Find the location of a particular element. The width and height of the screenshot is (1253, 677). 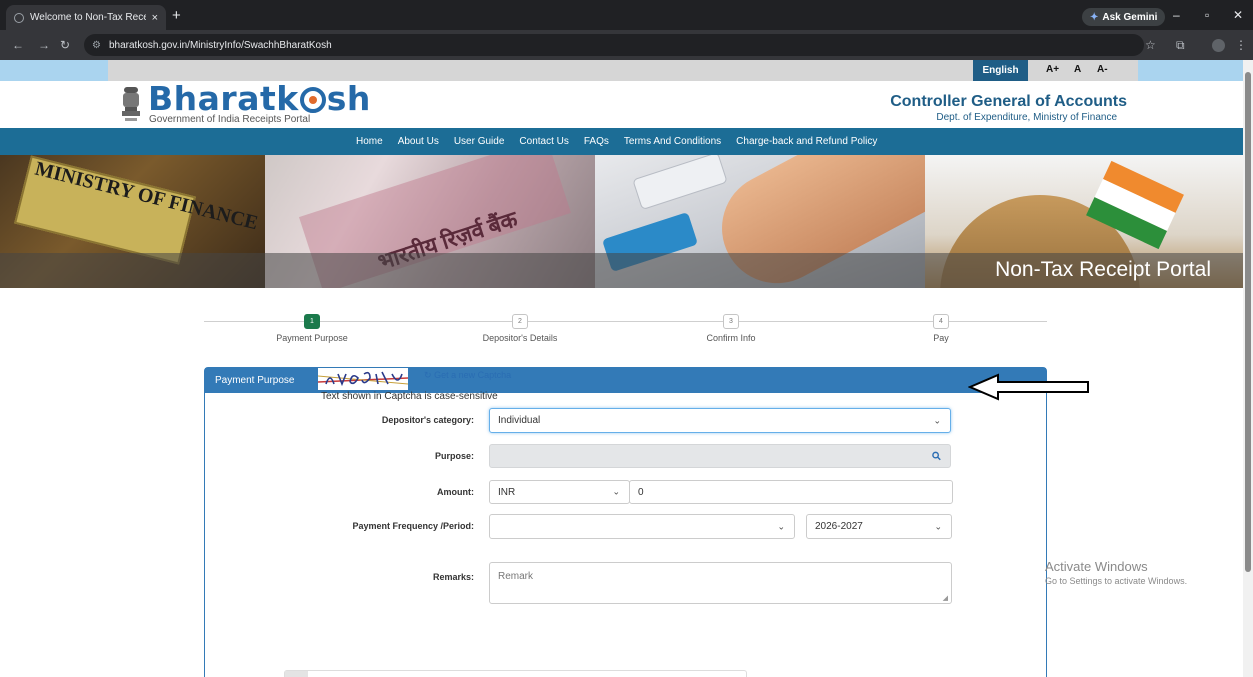

reload-icon: ↻ is located at coordinates (65, 45).